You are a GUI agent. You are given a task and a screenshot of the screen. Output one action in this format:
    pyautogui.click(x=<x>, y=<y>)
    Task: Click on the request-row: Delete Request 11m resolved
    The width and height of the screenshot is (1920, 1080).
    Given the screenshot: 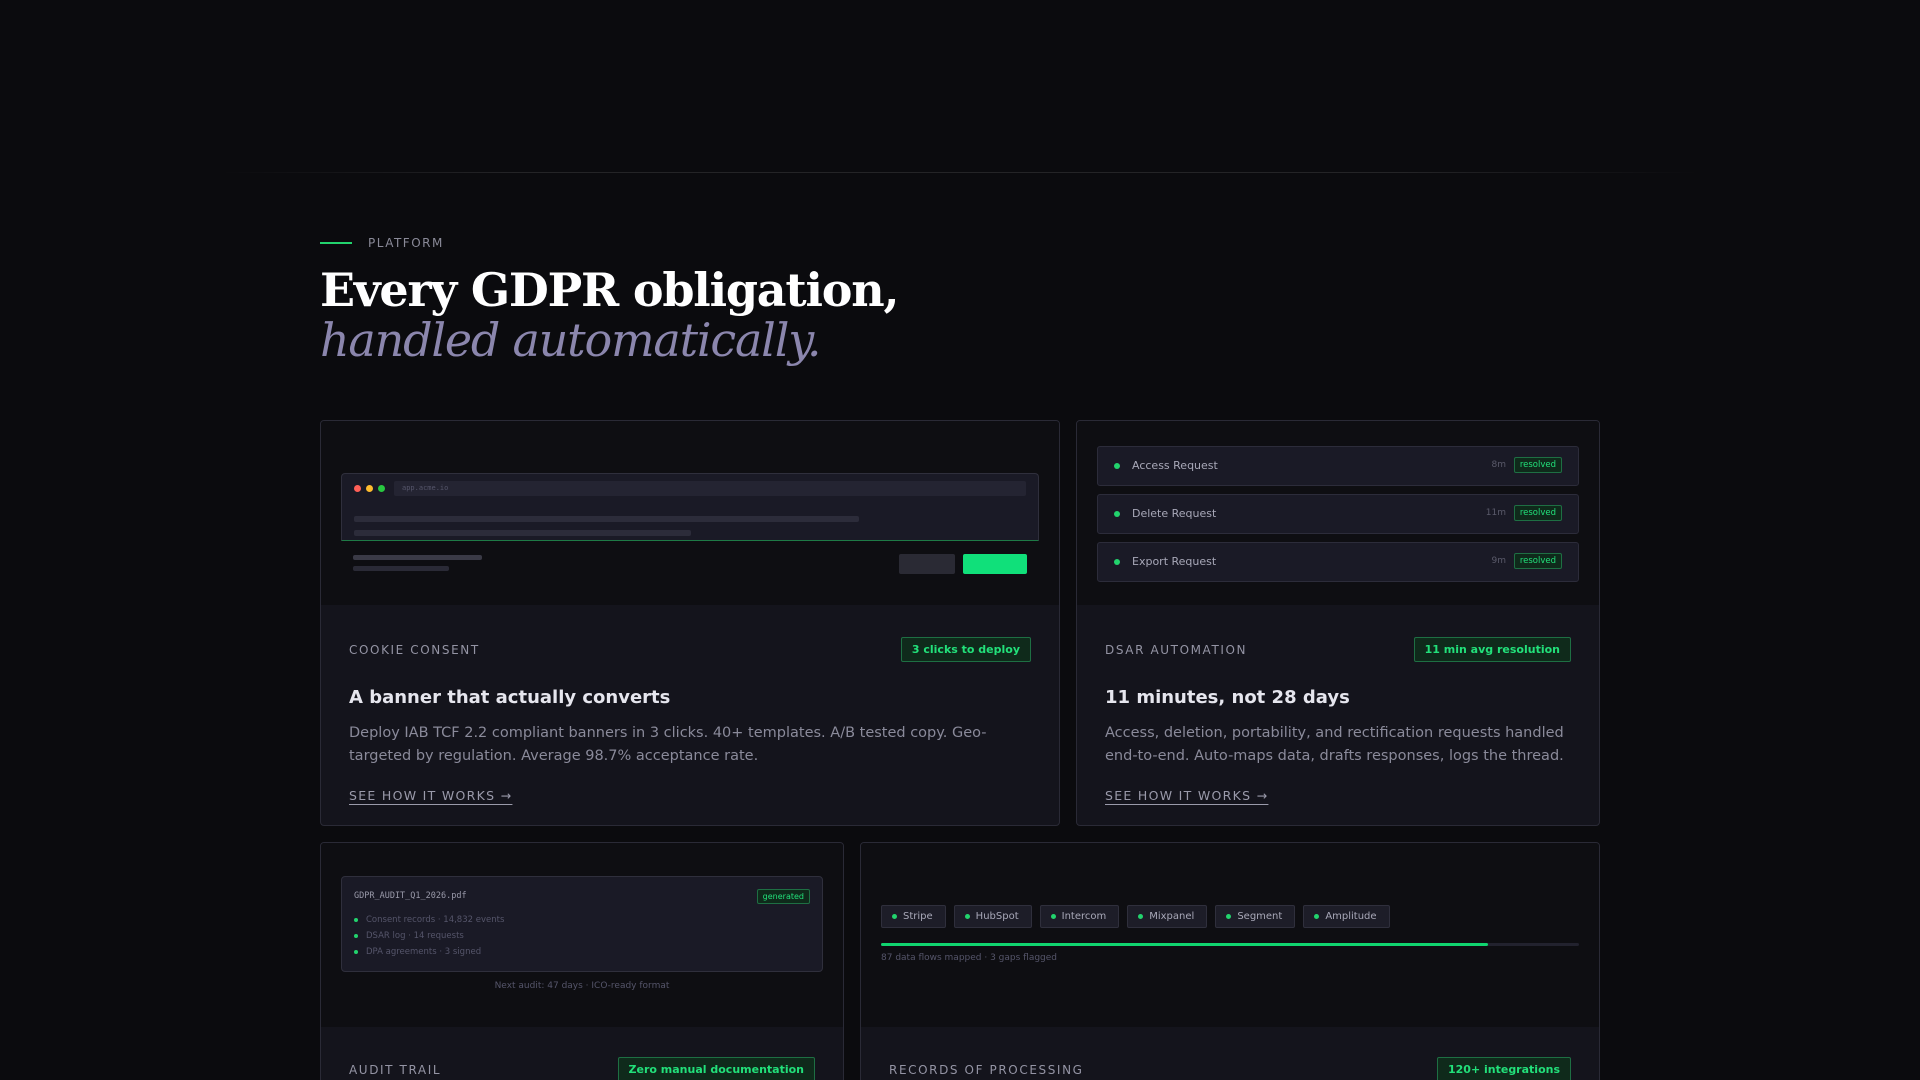 What is the action you would take?
    pyautogui.click(x=1338, y=514)
    